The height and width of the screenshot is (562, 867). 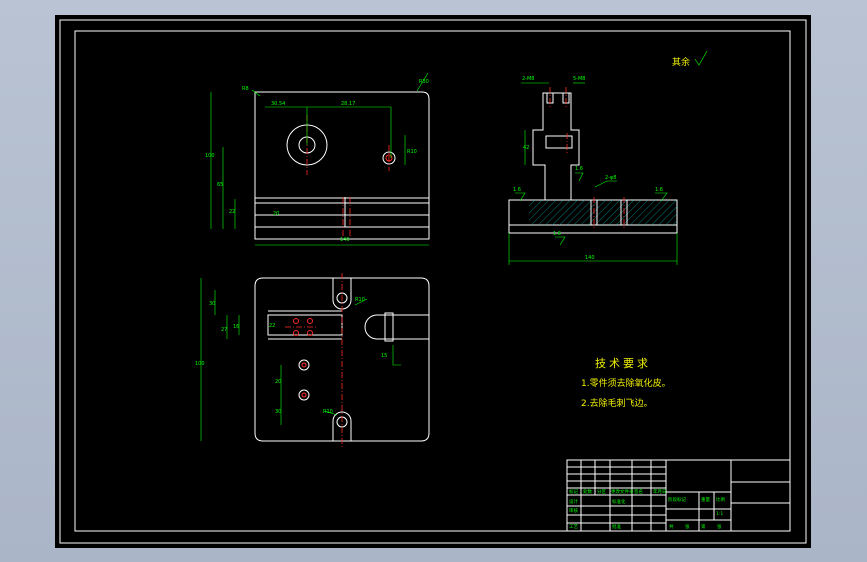 What do you see at coordinates (701, 58) in the screenshot?
I see `roughness-symbol` at bounding box center [701, 58].